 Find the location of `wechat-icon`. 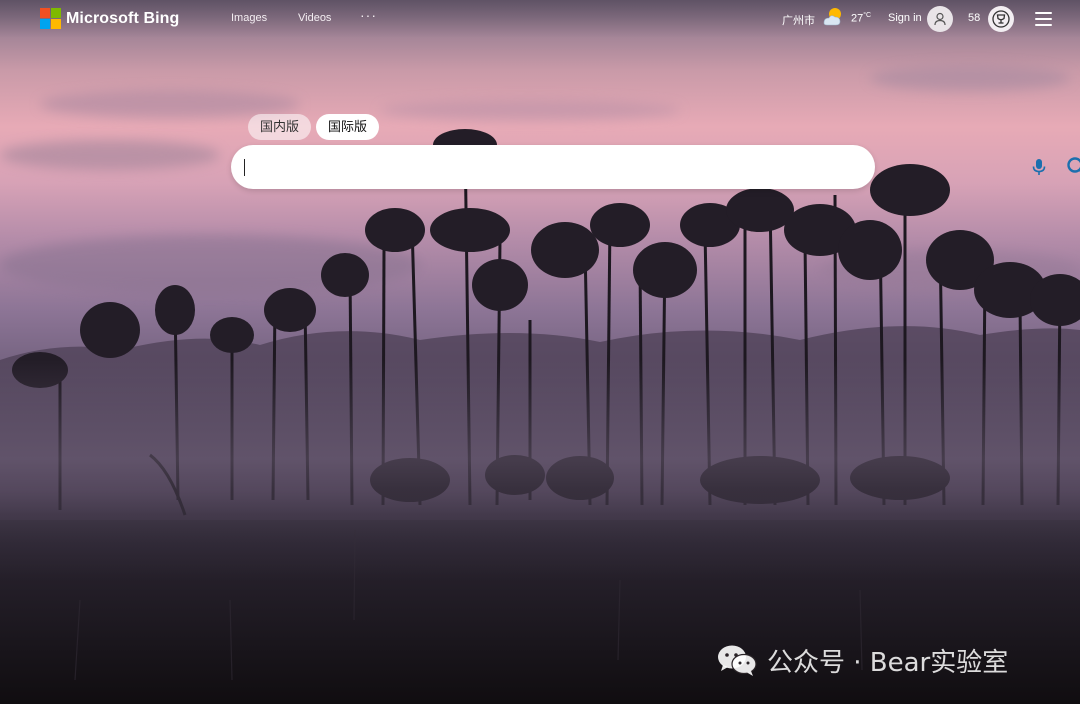

wechat-icon is located at coordinates (737, 660).